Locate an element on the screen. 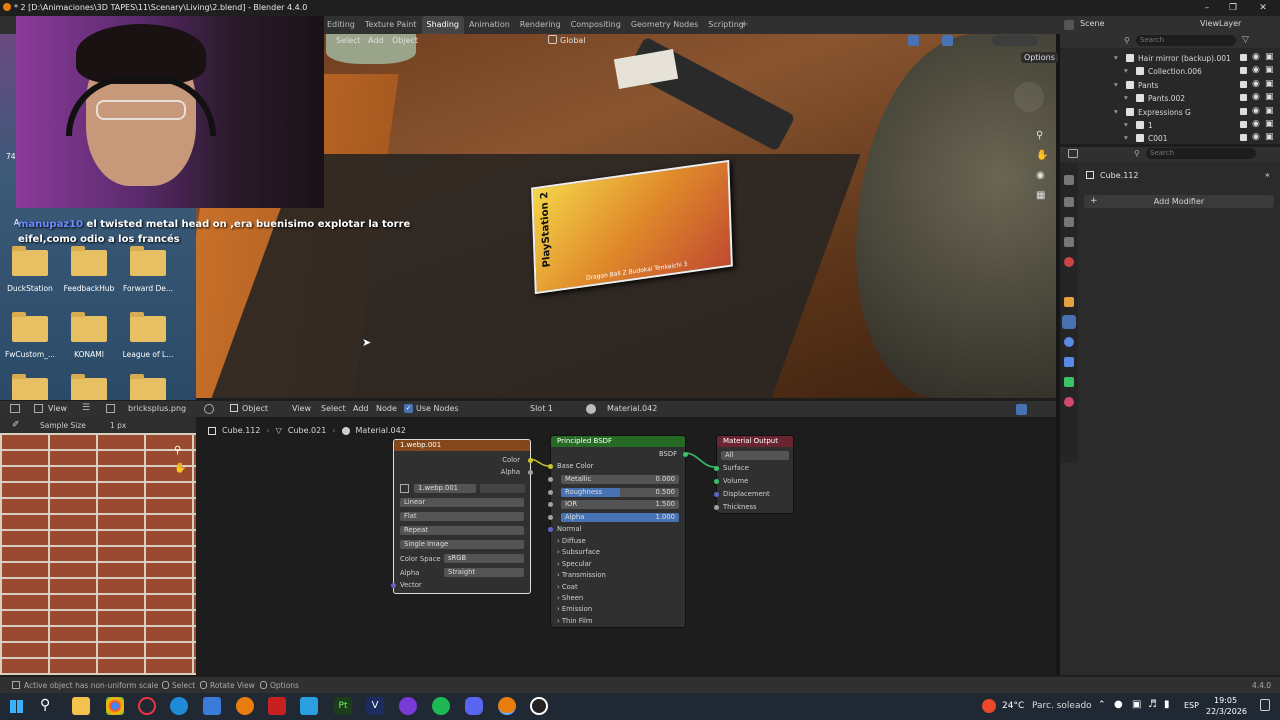 This screenshot has height=720, width=1280. node-overlay-icon is located at coordinates (1021, 409).